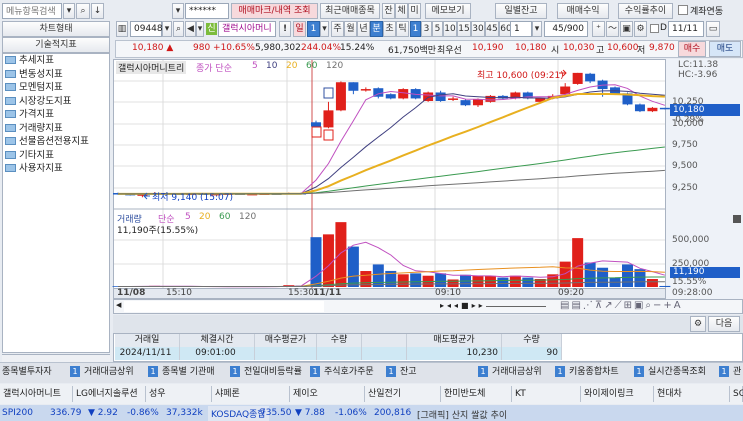  Describe the element at coordinates (730, 372) in the screenshot. I see `task-tab: 1관` at that location.